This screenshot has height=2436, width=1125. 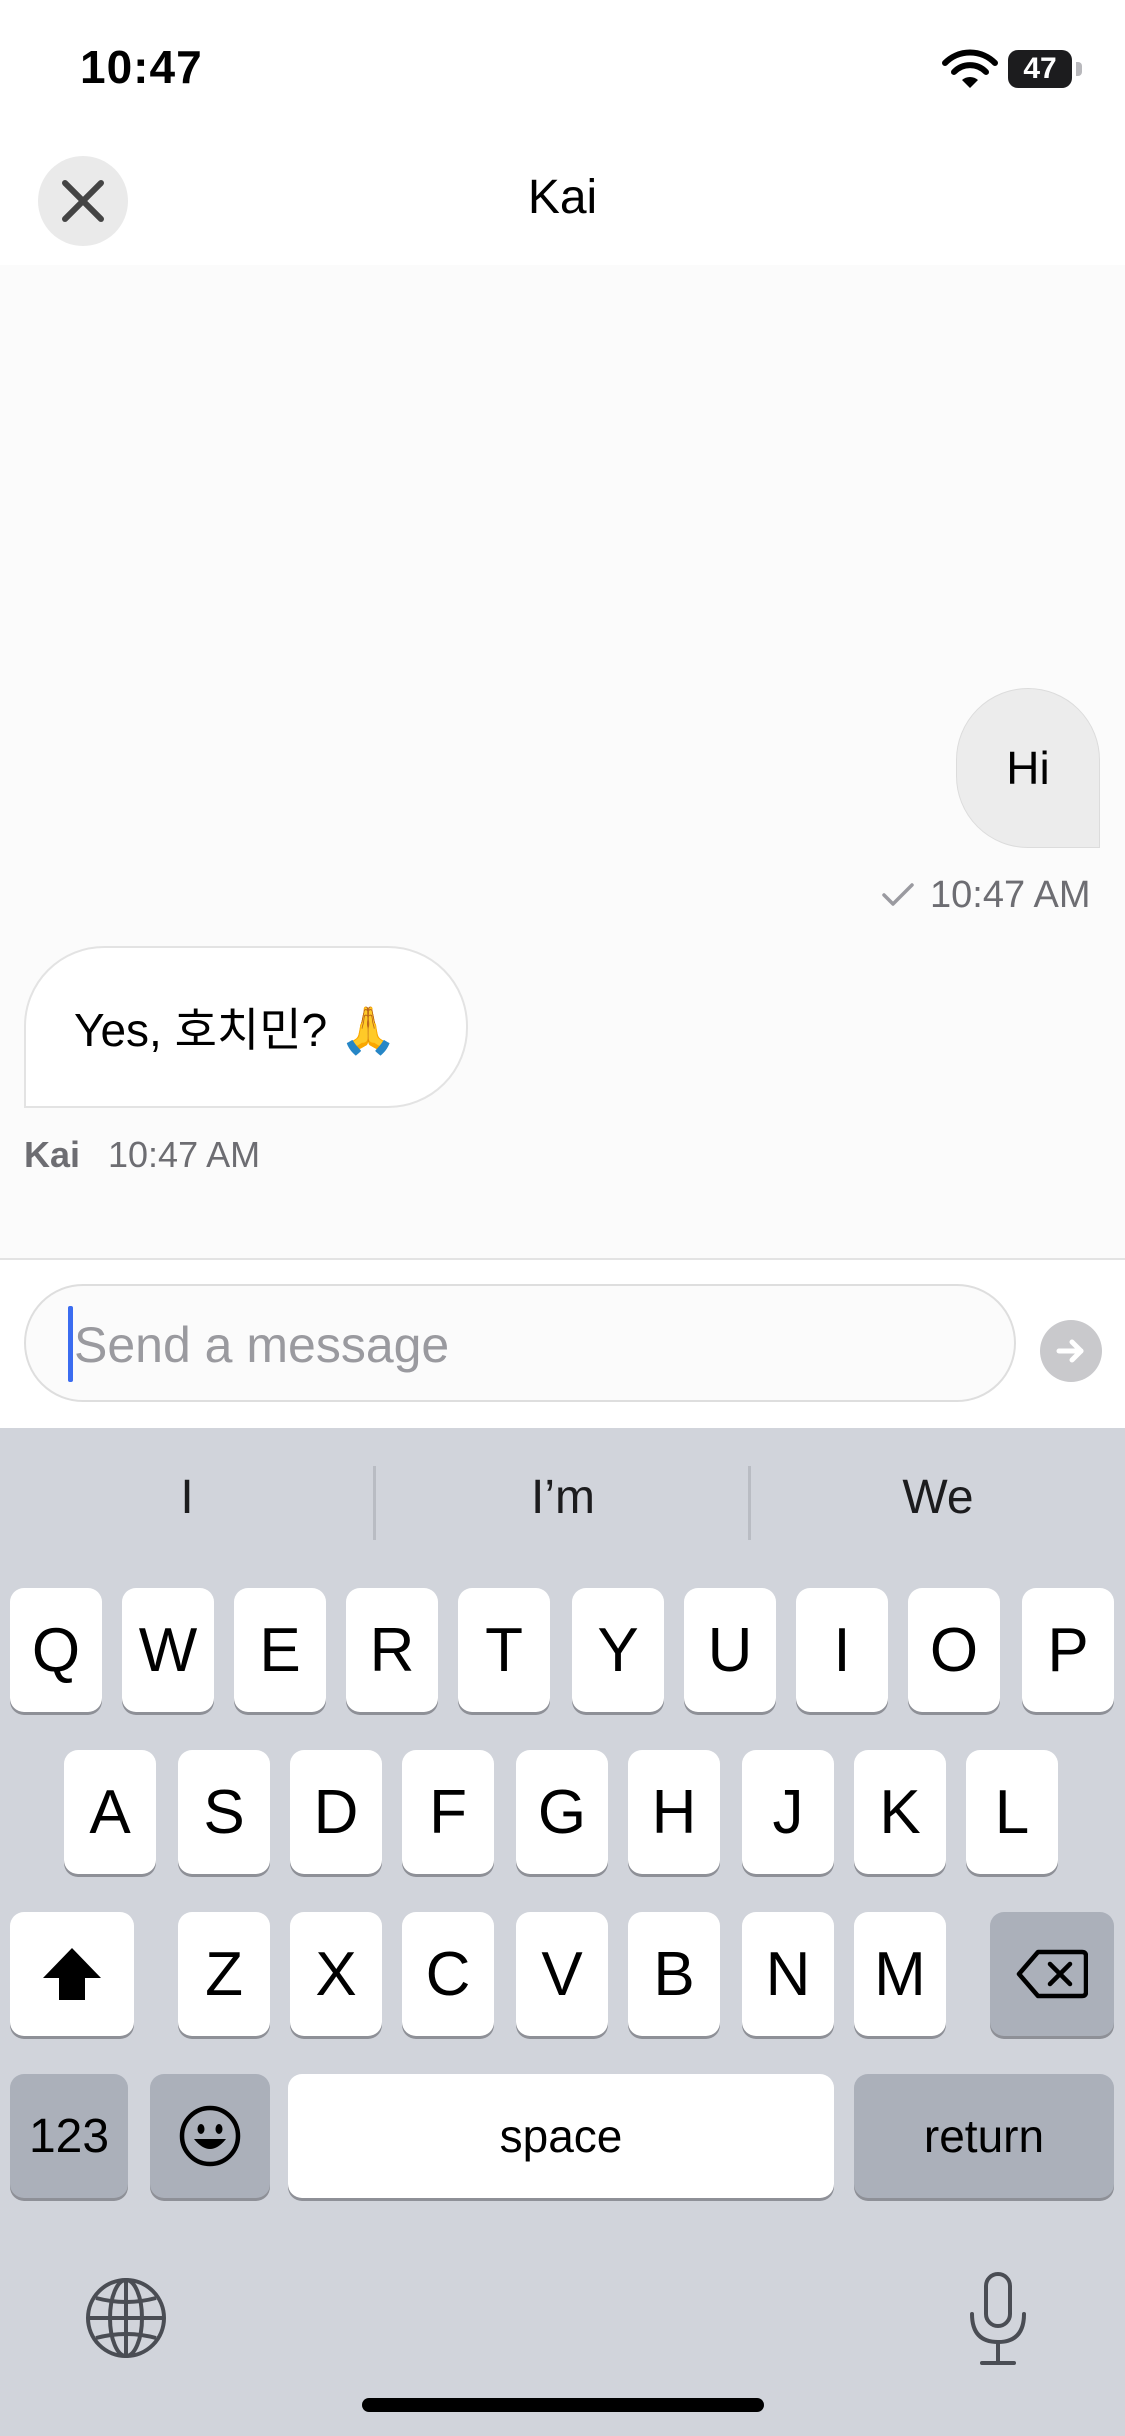 What do you see at coordinates (126, 2318) in the screenshot?
I see `globe-icon` at bounding box center [126, 2318].